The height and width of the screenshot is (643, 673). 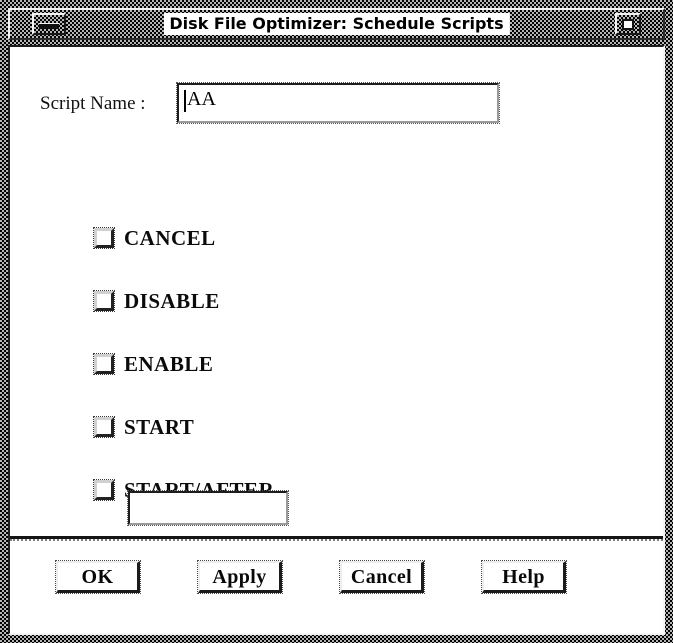 What do you see at coordinates (336, 588) in the screenshot?
I see `dialog-button-row: OK Apply Cancel Help` at bounding box center [336, 588].